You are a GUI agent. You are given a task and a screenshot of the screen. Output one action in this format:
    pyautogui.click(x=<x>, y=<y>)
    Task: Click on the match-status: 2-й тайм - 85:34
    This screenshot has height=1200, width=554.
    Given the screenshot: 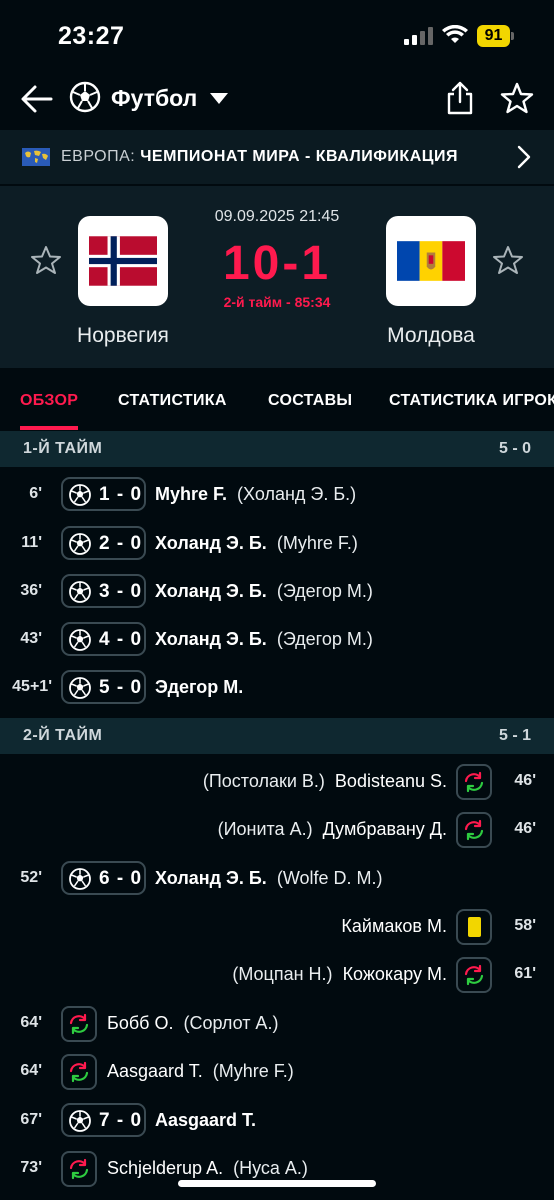 What is the action you would take?
    pyautogui.click(x=277, y=302)
    